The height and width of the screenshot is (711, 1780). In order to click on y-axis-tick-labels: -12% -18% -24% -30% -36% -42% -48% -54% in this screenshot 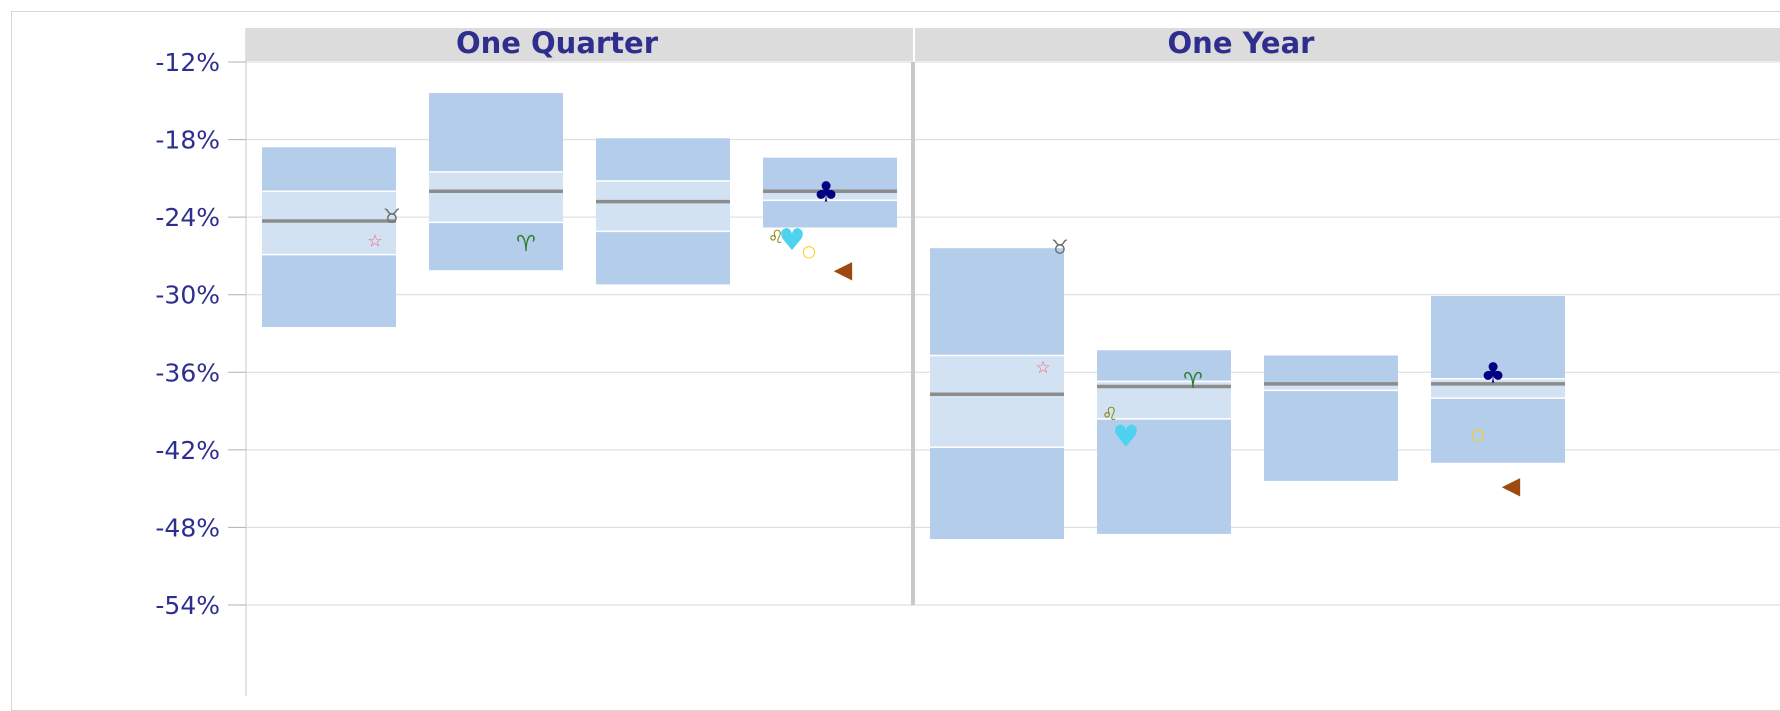, I will do `click(187, 334)`.